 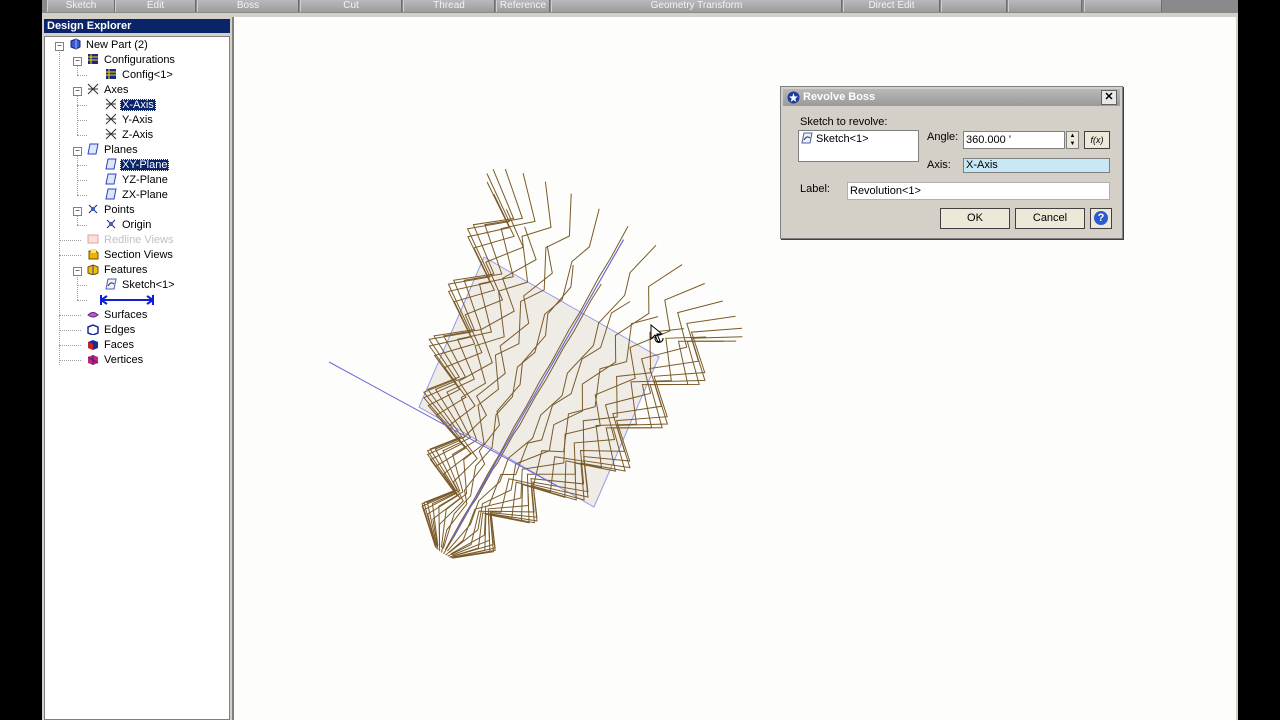 What do you see at coordinates (117, 45) in the screenshot?
I see `tree-label-new-part: New Part (2)` at bounding box center [117, 45].